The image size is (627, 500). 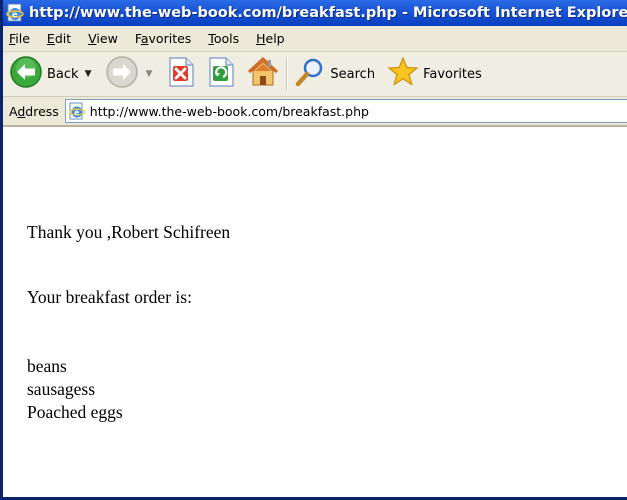 What do you see at coordinates (26, 74) in the screenshot?
I see `back-arrow-icon` at bounding box center [26, 74].